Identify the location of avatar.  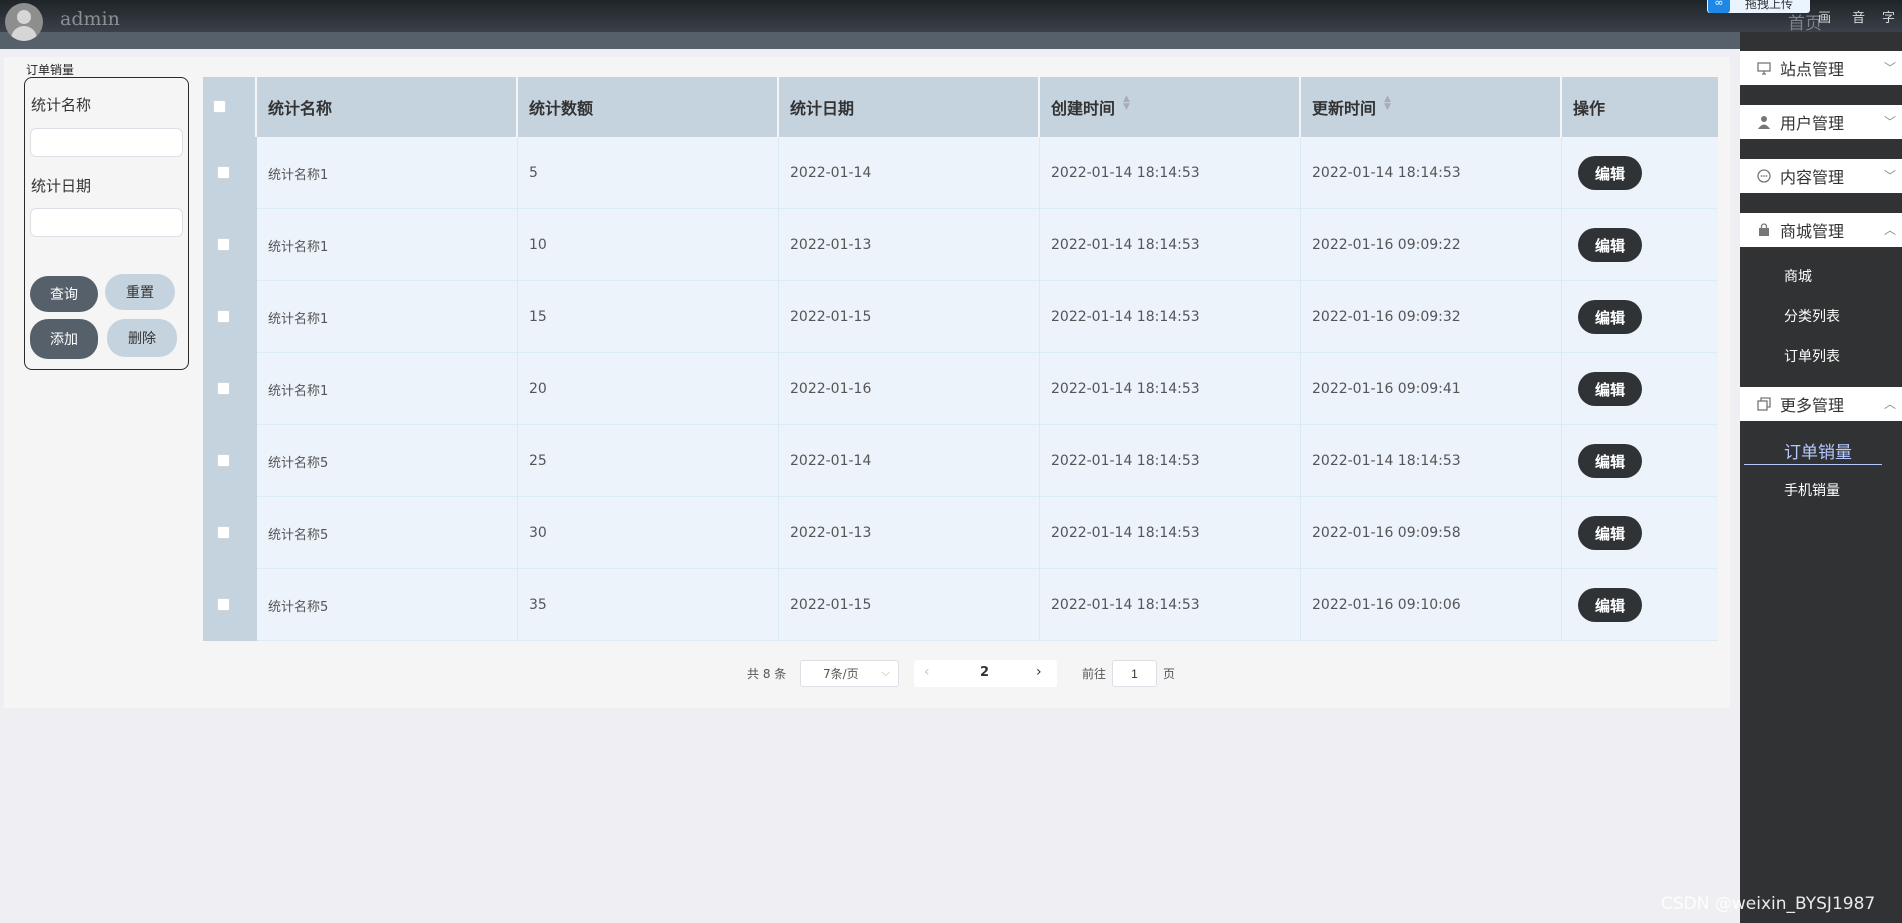
(24, 22).